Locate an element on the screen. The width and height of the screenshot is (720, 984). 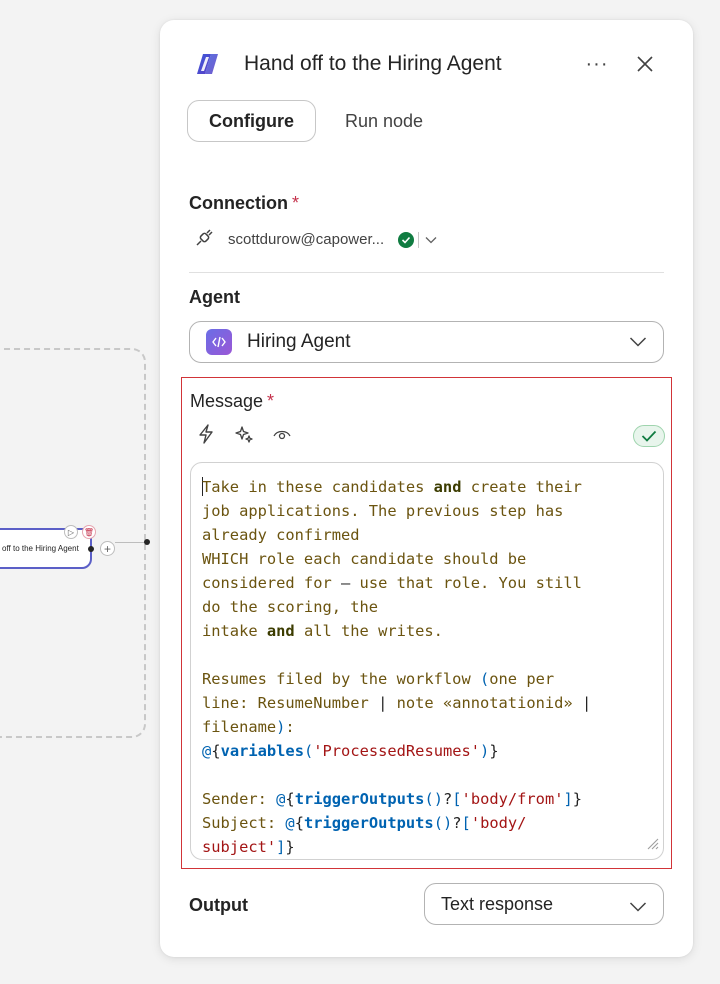
connection-ok-icon is located at coordinates (406, 239).